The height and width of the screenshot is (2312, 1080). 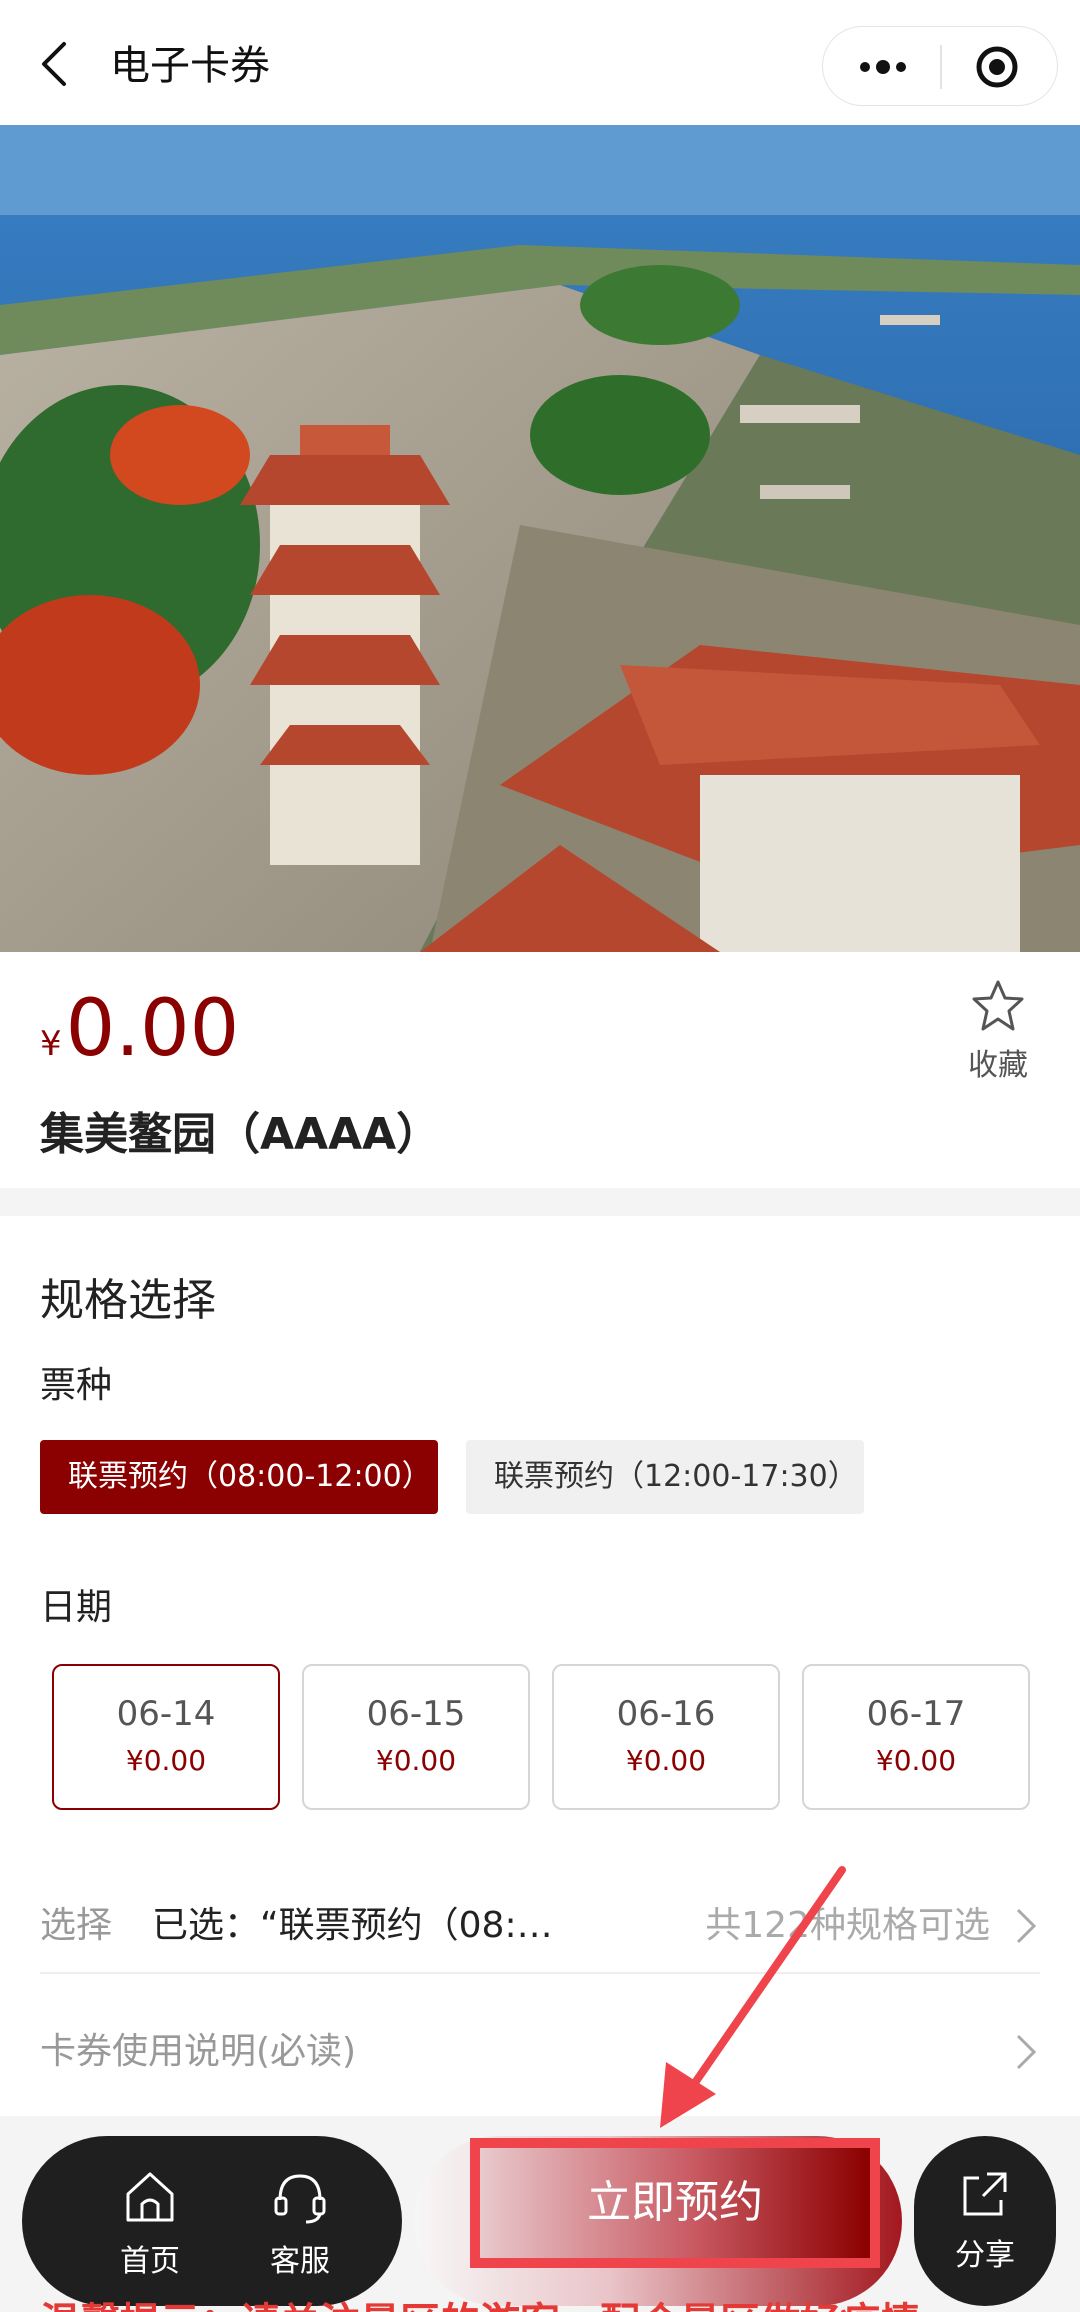 I want to click on customer-service-label: 客服, so click(x=300, y=2261).